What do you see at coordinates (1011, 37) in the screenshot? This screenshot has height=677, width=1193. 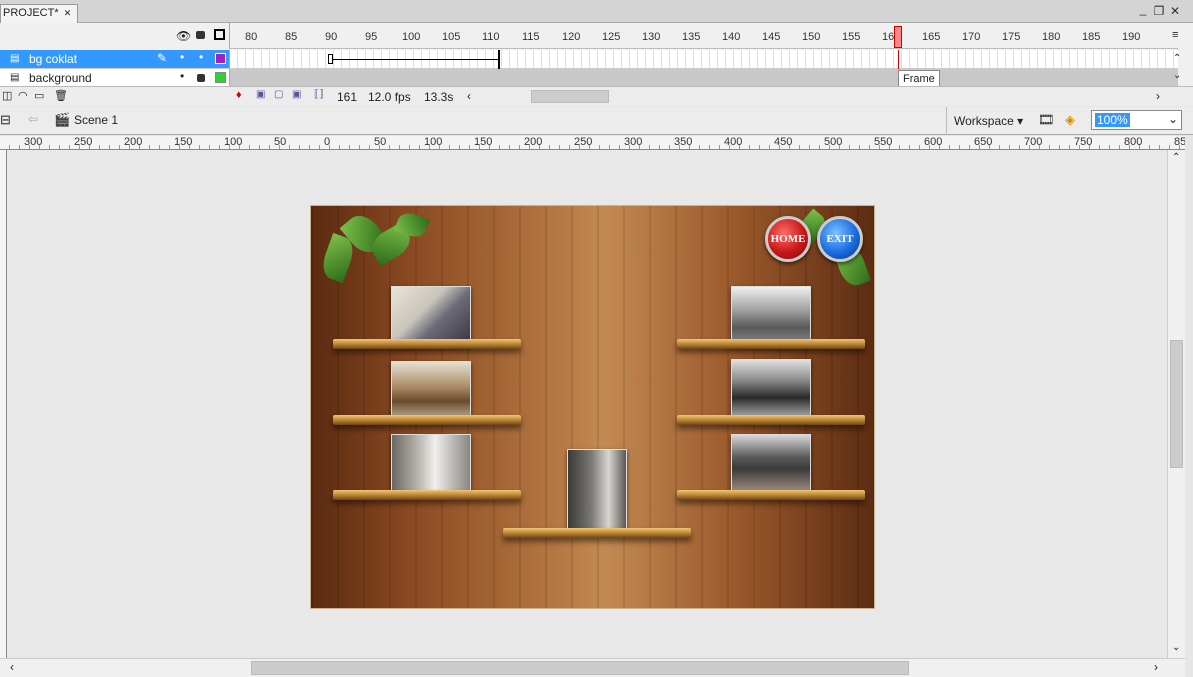 I see `frame-number: 175` at bounding box center [1011, 37].